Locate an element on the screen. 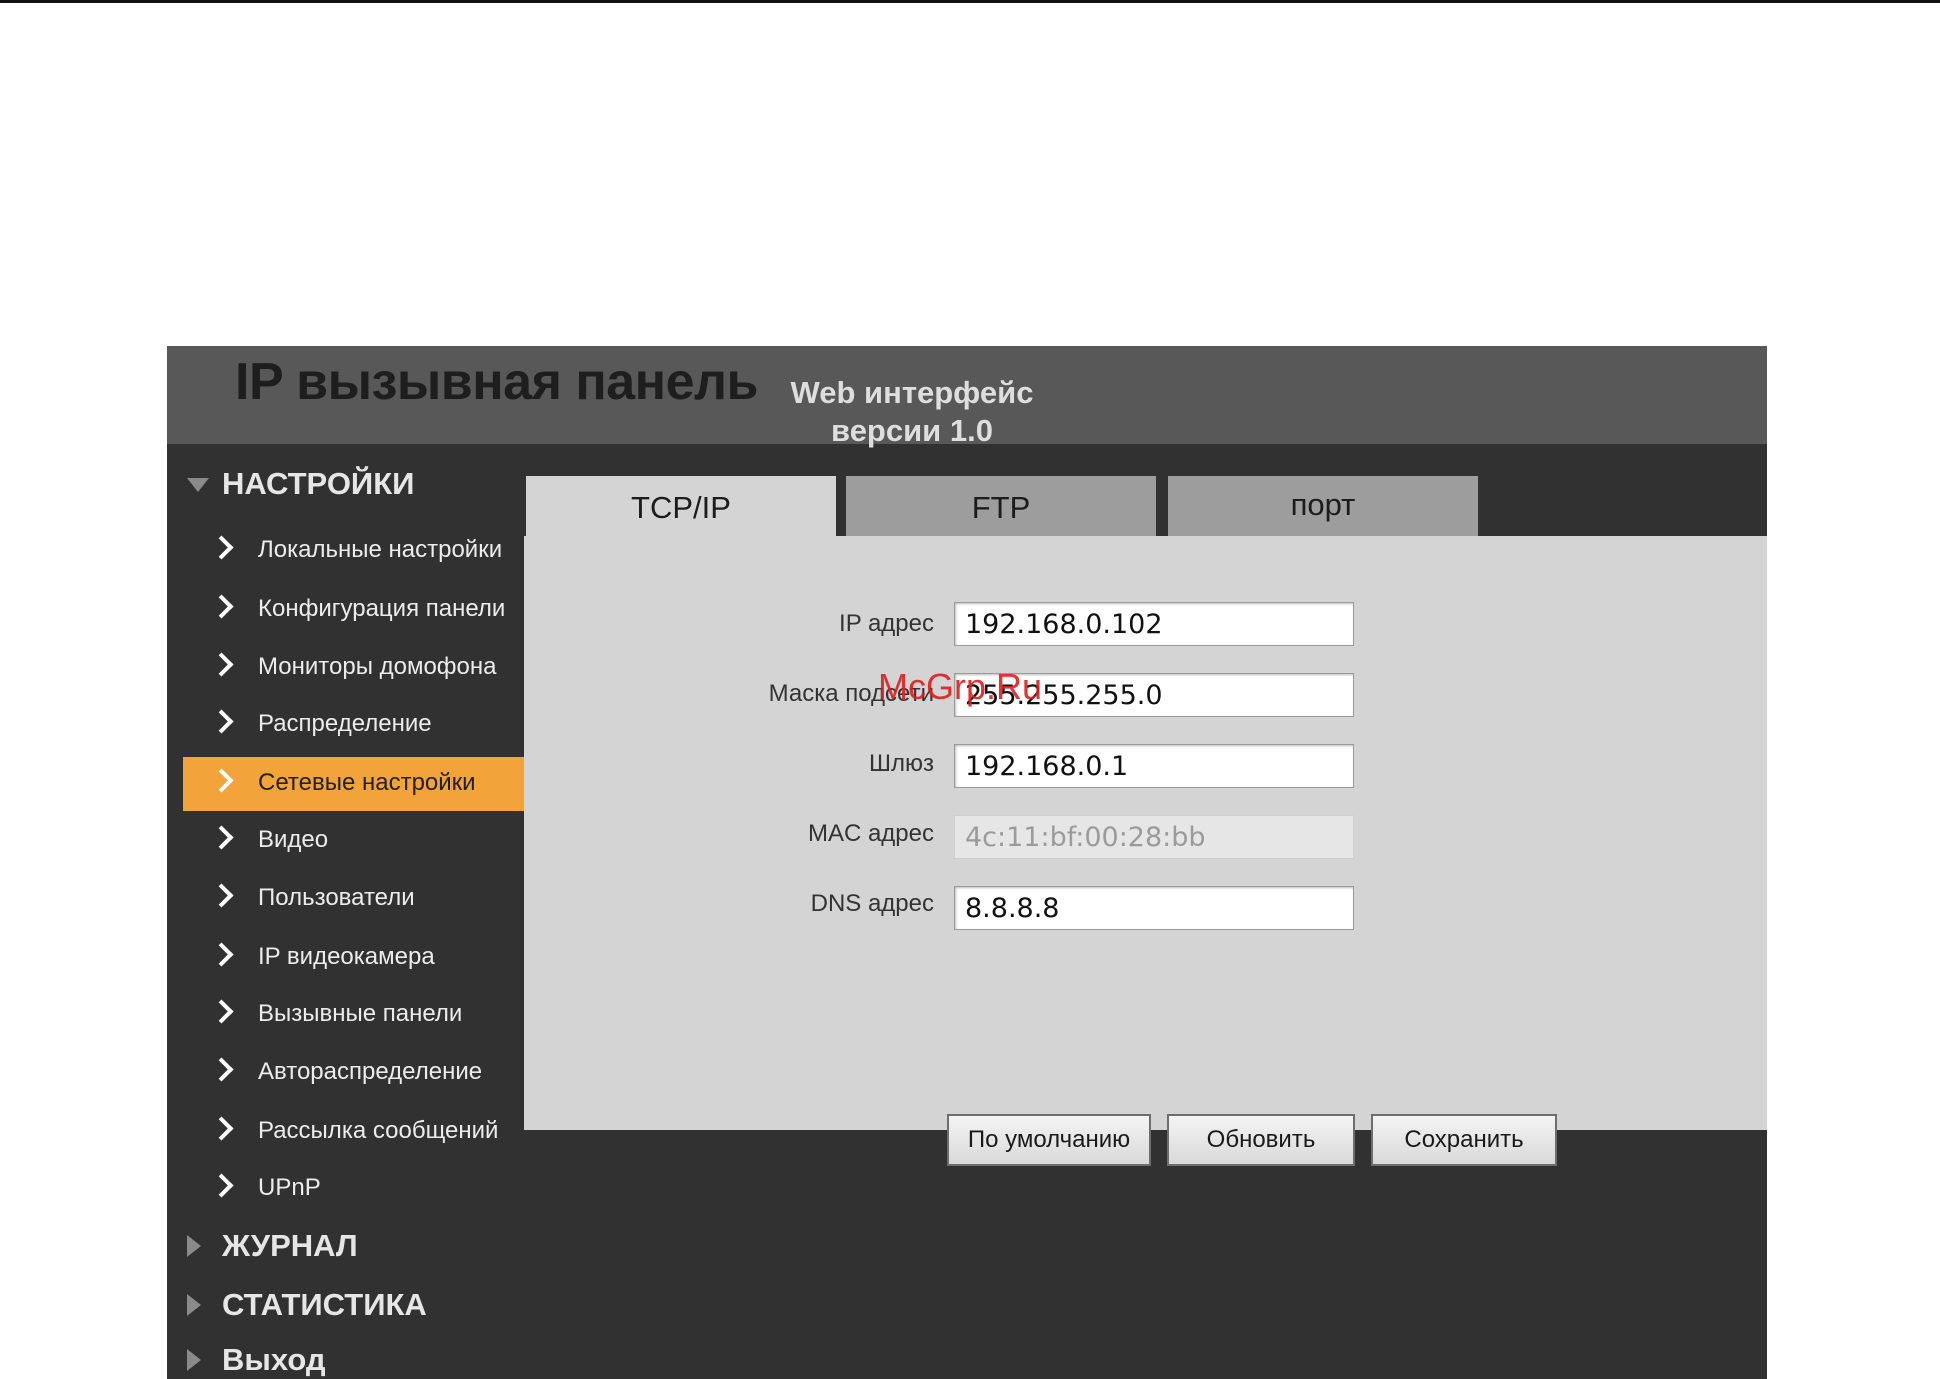 Image resolution: width=1940 pixels, height=1379 pixels. sidebar-item-label: Видео is located at coordinates (293, 839).